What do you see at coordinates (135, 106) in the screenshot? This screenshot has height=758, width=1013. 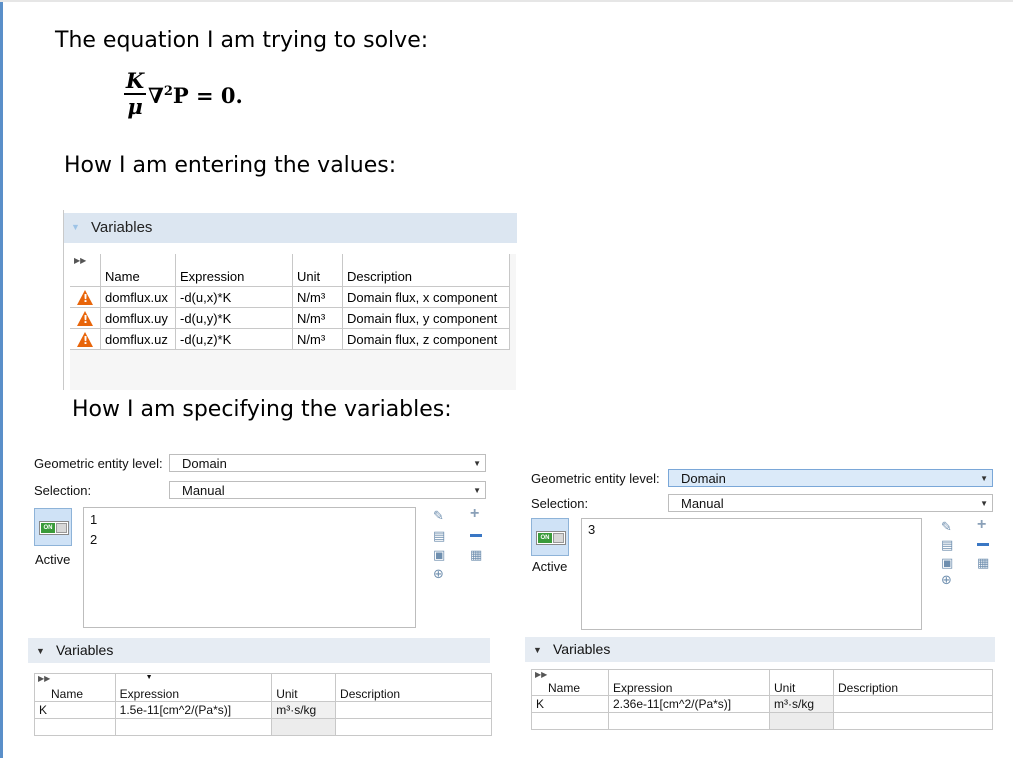 I see `fraction-denominator: μ` at bounding box center [135, 106].